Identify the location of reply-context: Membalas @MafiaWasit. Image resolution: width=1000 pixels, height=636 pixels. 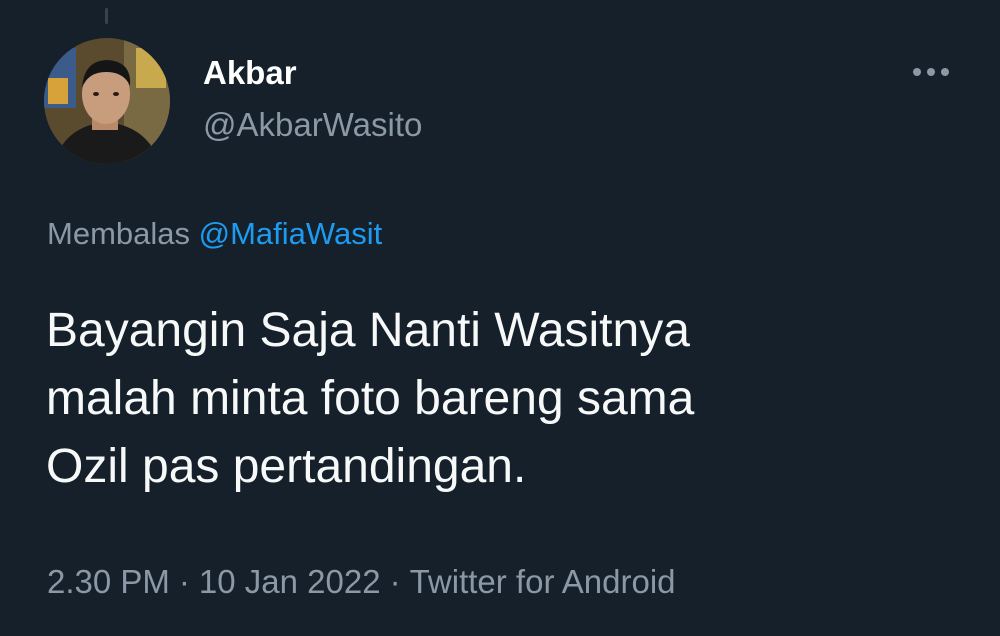
(214, 234).